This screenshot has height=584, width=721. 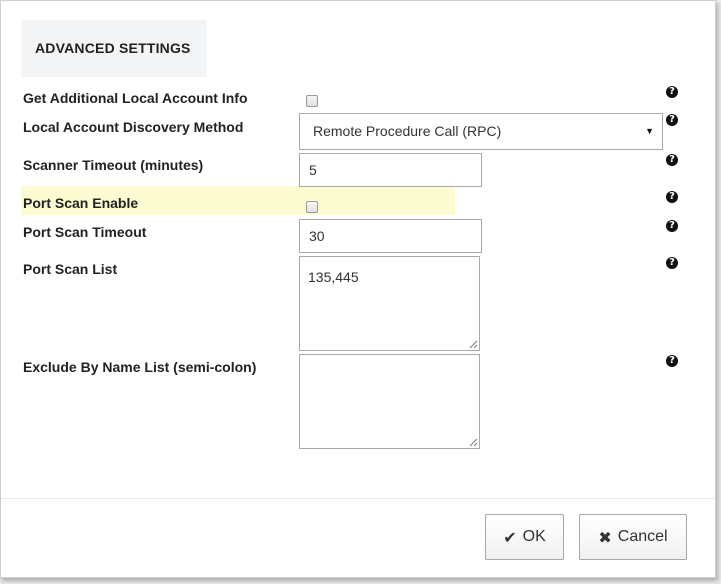 What do you see at coordinates (605, 537) in the screenshot?
I see `x-icon: ✖` at bounding box center [605, 537].